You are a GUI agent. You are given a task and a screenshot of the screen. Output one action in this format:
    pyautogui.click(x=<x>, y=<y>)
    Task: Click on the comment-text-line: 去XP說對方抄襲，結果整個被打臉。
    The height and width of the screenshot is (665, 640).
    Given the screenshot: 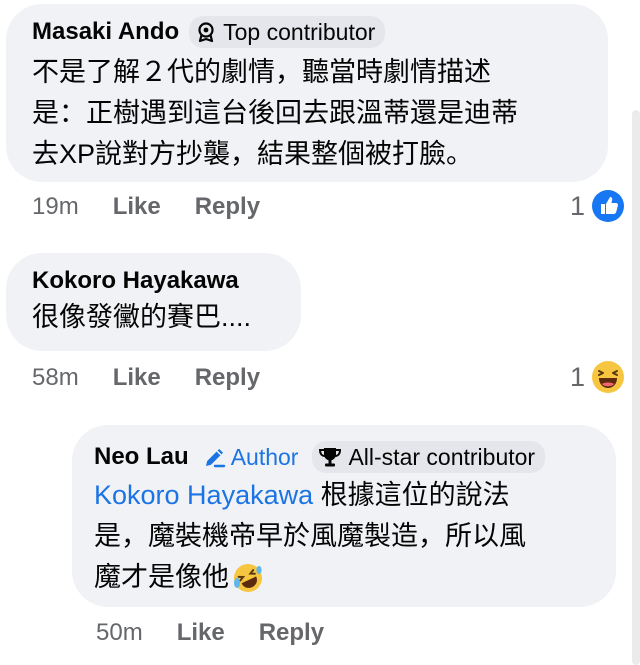 What is the action you would take?
    pyautogui.click(x=253, y=154)
    